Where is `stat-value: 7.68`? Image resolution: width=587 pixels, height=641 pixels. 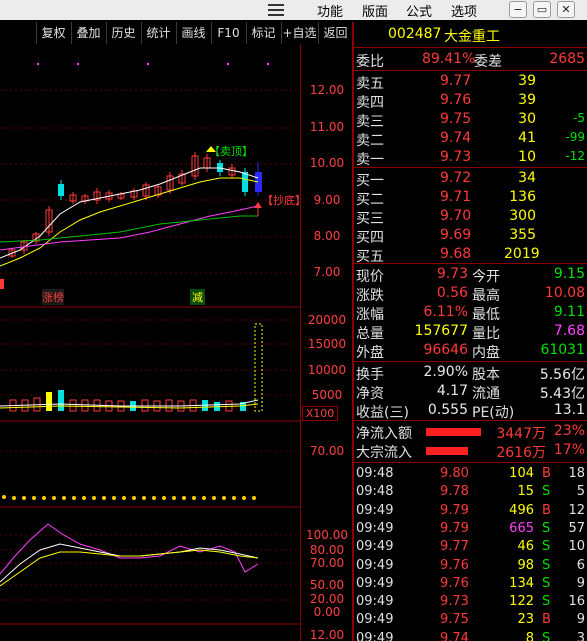
stat-value: 7.68 is located at coordinates (569, 331).